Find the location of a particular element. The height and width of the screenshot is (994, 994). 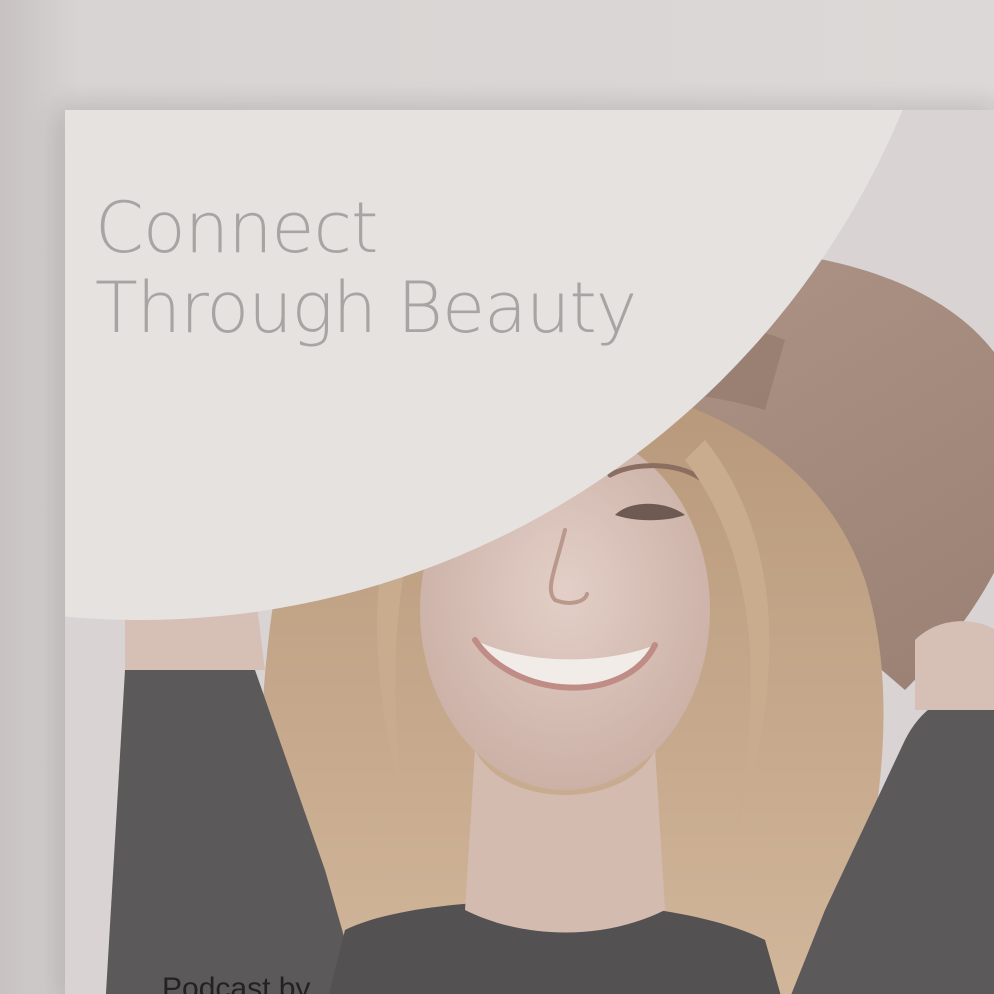

page-title: Connect Through Beauty is located at coordinates (366, 268).